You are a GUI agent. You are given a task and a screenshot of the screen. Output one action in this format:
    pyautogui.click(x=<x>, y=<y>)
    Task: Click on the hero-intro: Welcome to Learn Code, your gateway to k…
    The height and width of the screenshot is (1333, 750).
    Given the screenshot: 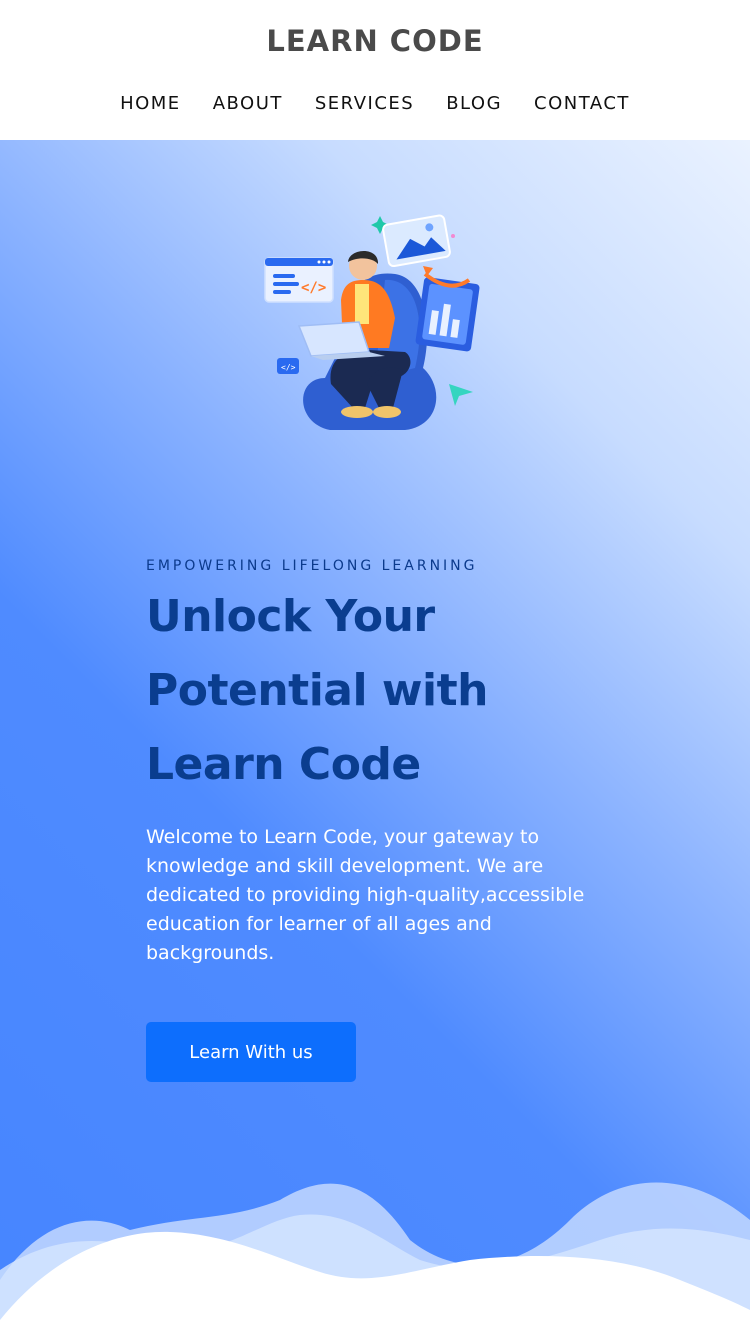 What is the action you would take?
    pyautogui.click(x=365, y=895)
    